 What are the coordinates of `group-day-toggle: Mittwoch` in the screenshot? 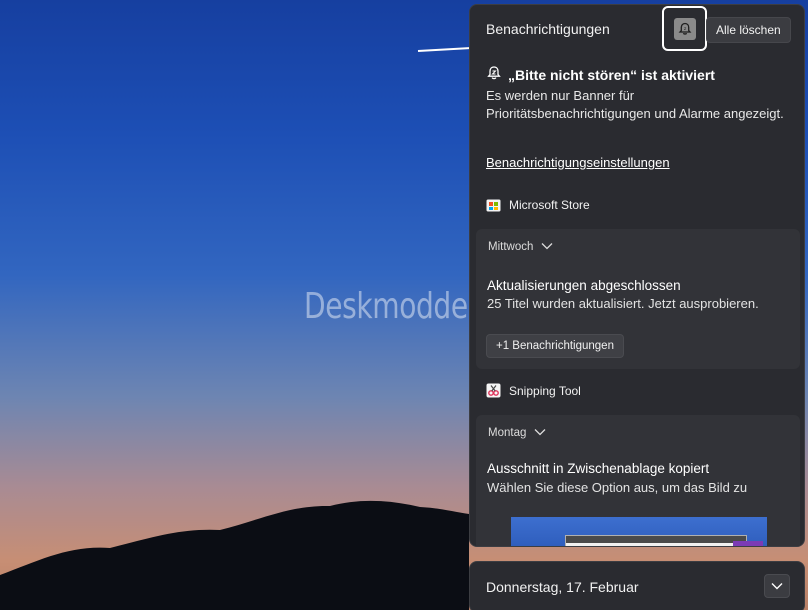 It's located at (520, 247).